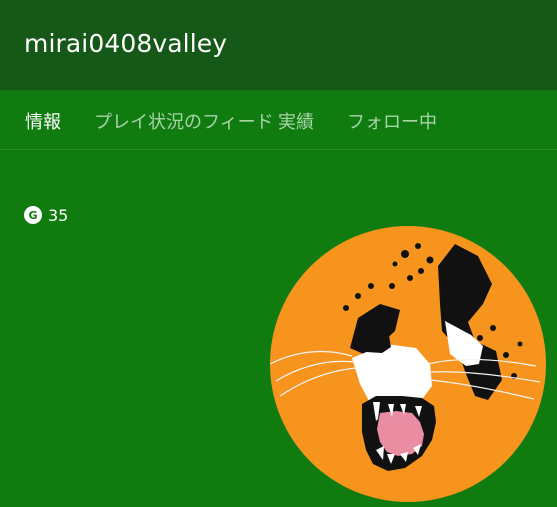  I want to click on gamertag: mirai0408valley, so click(126, 43).